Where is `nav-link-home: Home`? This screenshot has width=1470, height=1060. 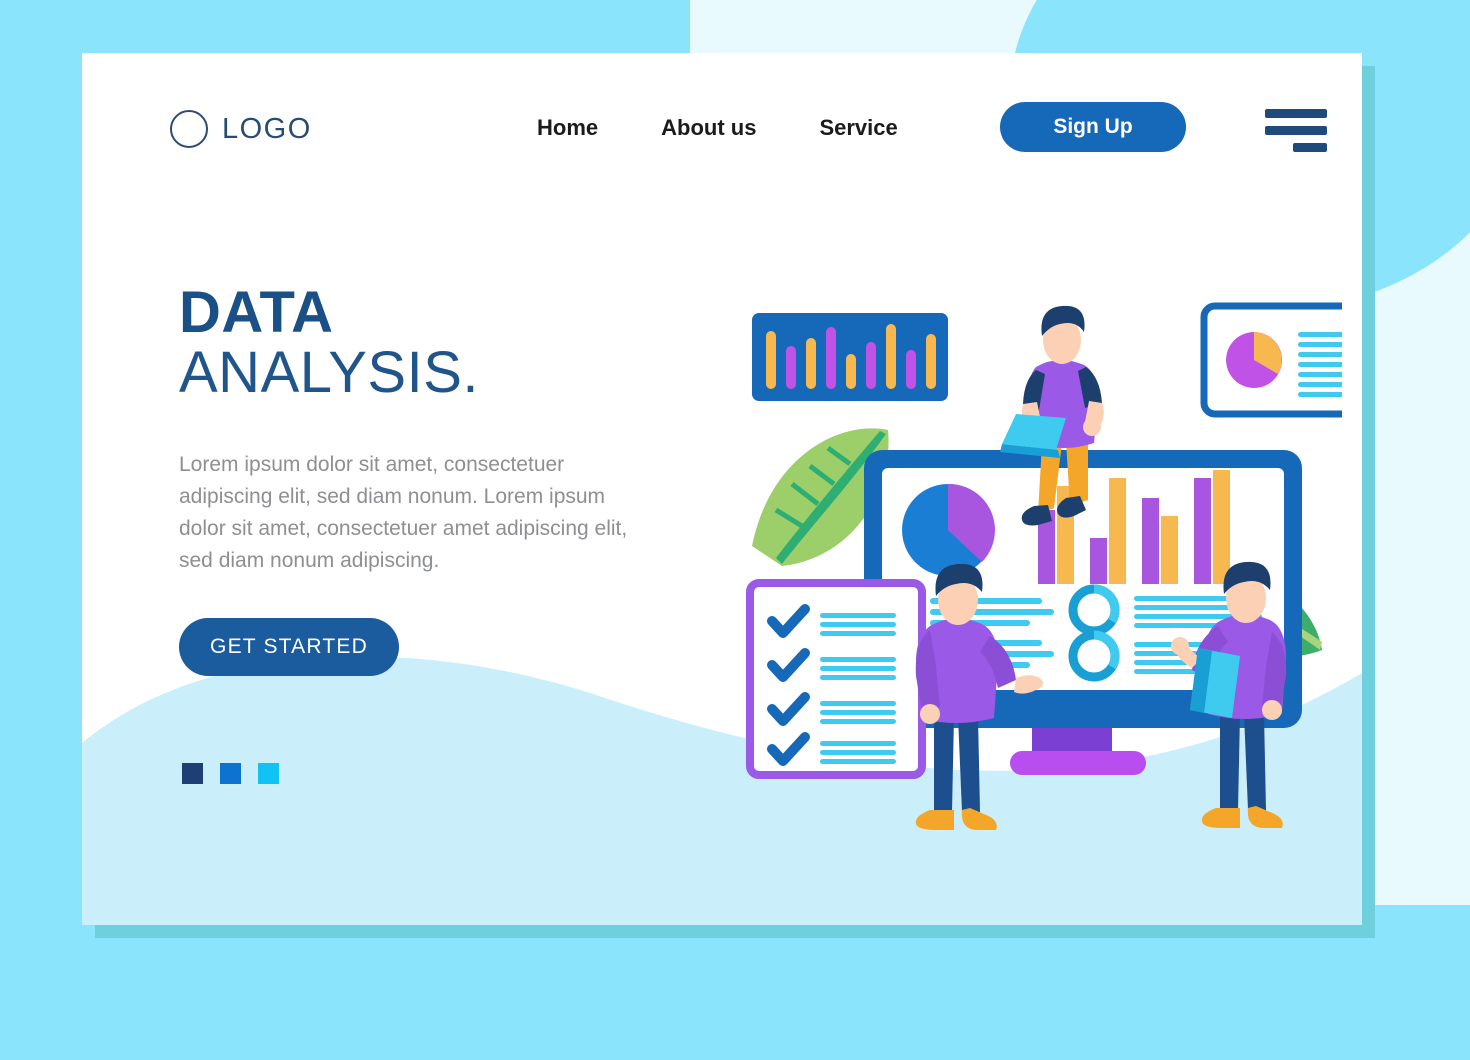
nav-link-home: Home is located at coordinates (567, 128).